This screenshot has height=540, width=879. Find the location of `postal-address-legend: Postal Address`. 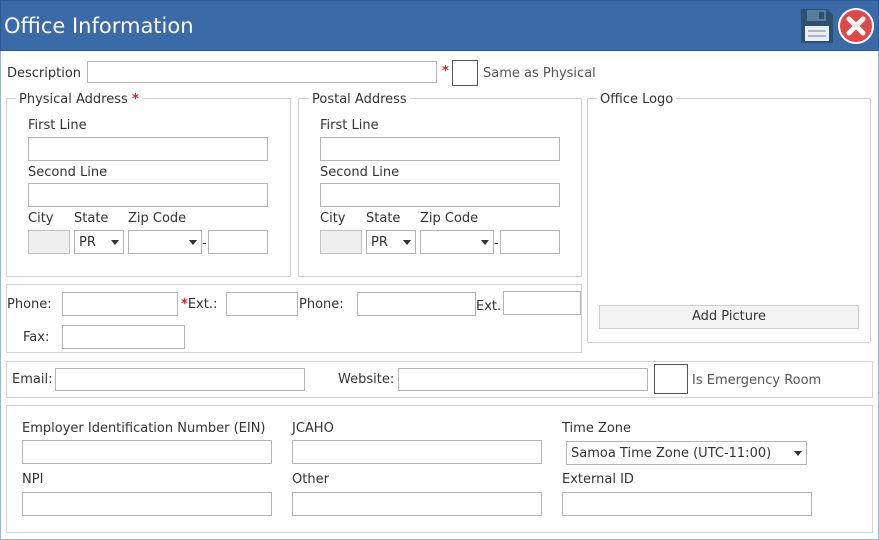

postal-address-legend: Postal Address is located at coordinates (359, 100).